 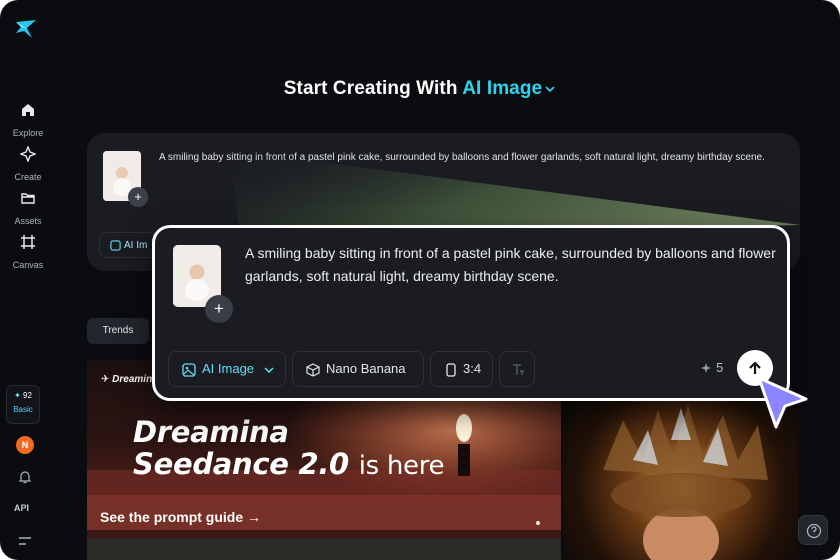 What do you see at coordinates (28, 198) in the screenshot?
I see `folder-icon` at bounding box center [28, 198].